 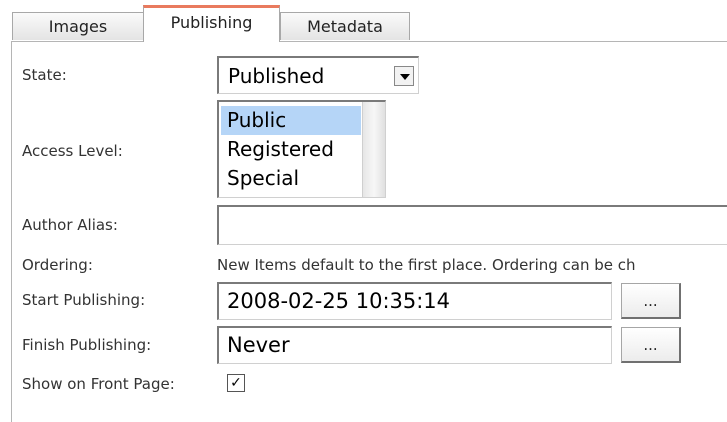 I want to click on state-select: Published, so click(x=318, y=75).